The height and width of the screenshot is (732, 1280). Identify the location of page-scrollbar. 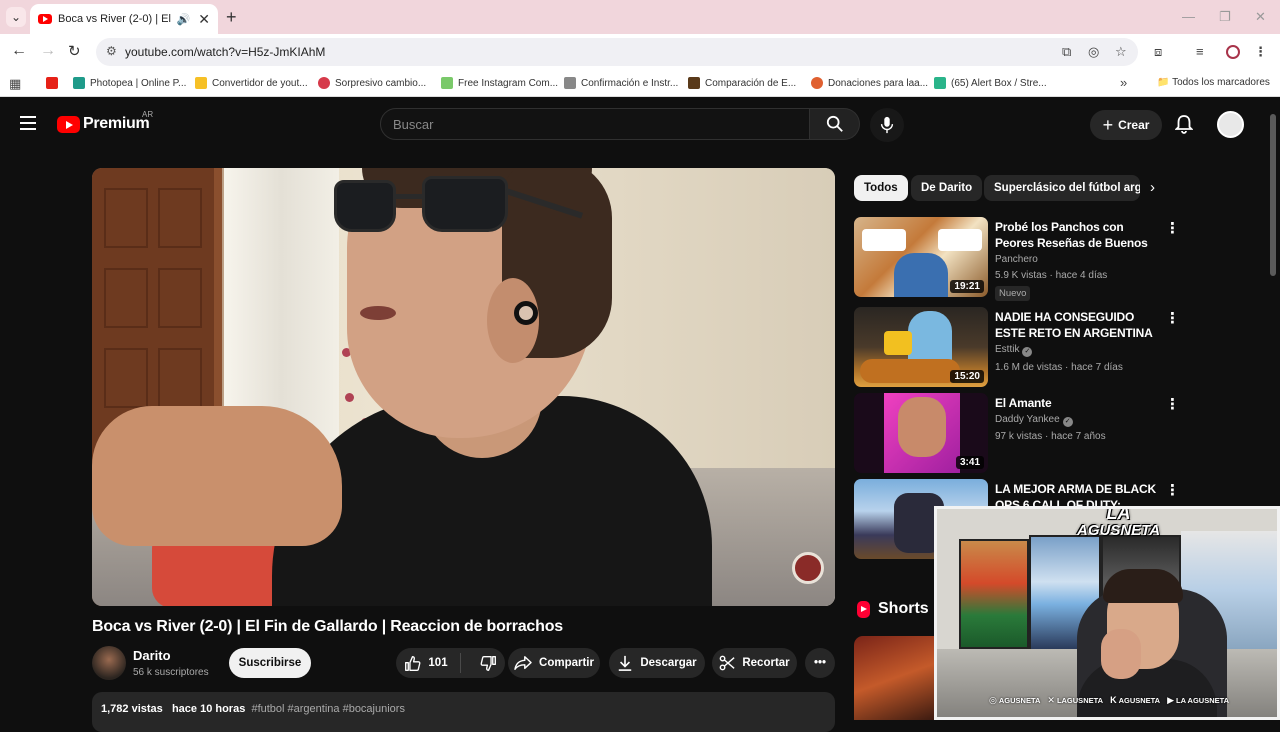
(1273, 195).